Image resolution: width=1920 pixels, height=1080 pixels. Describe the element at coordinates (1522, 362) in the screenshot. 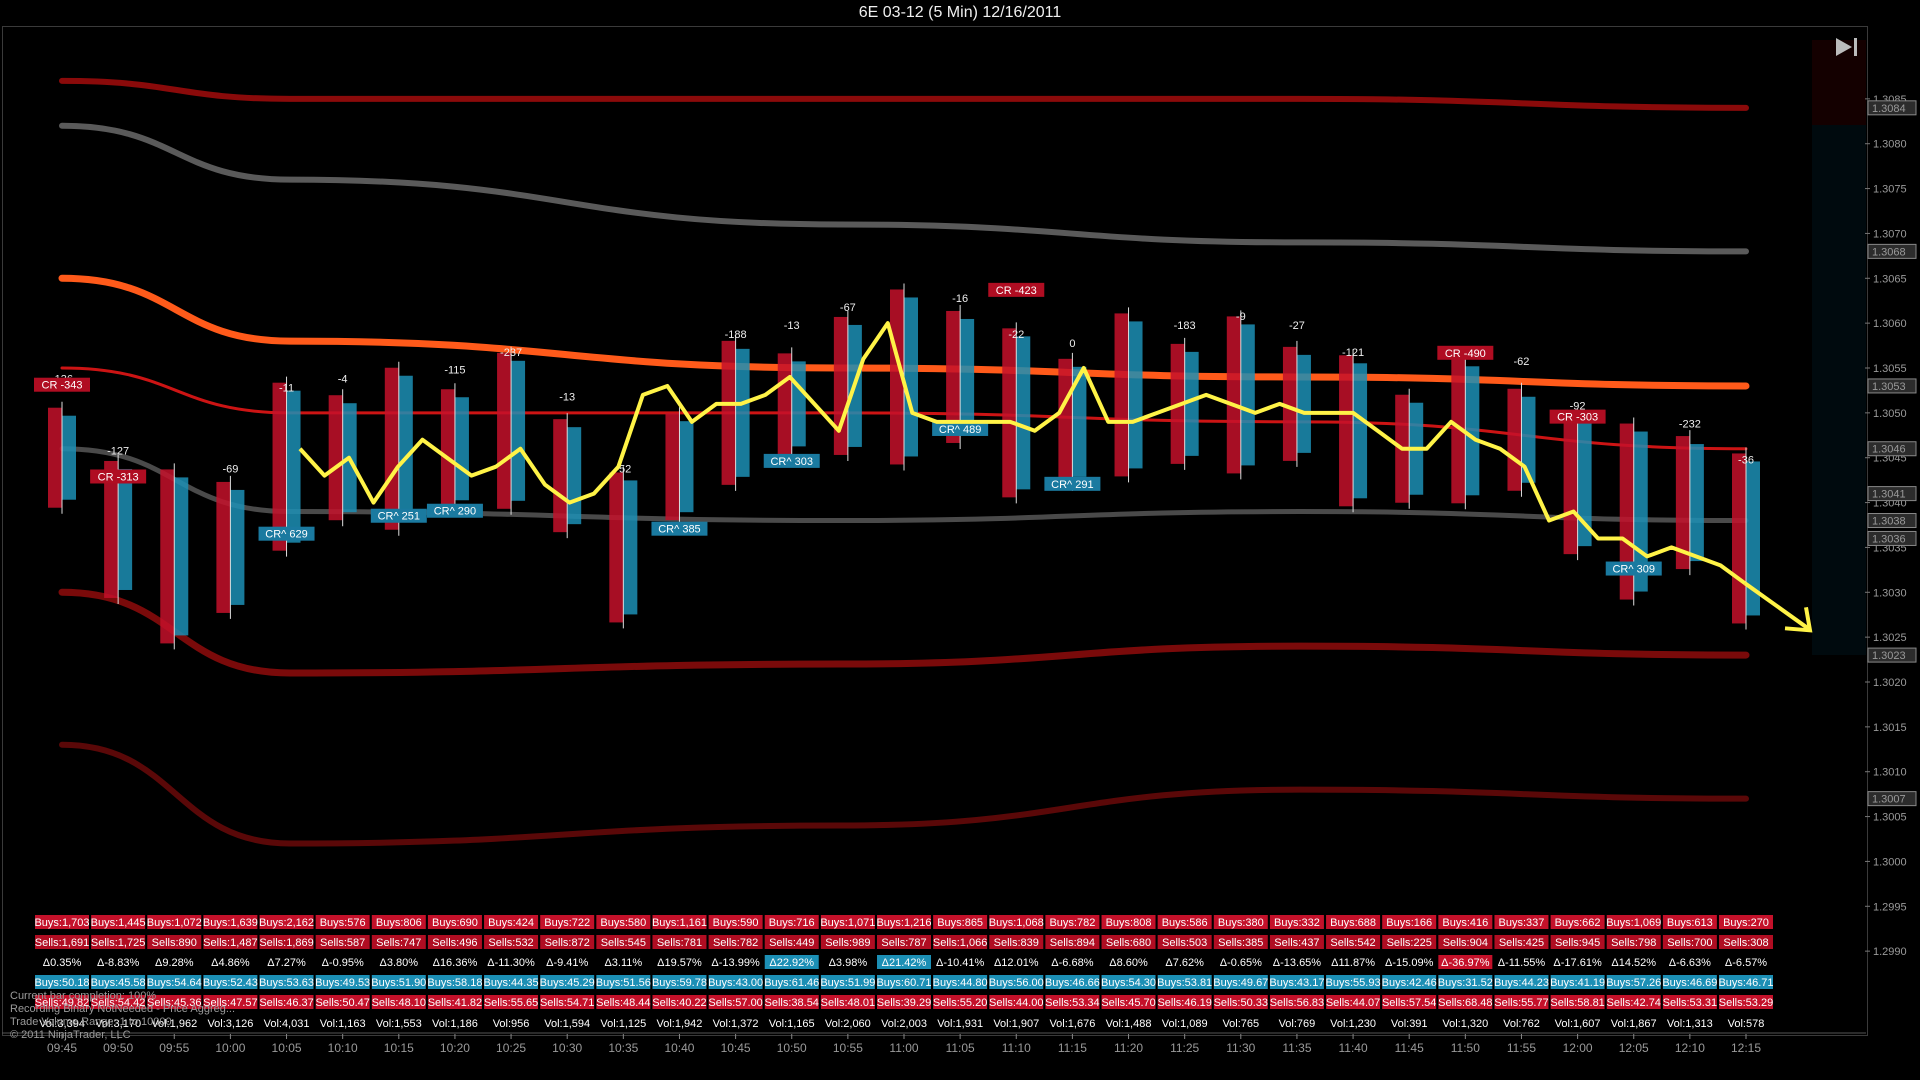

I see `delta-label: -62` at that location.